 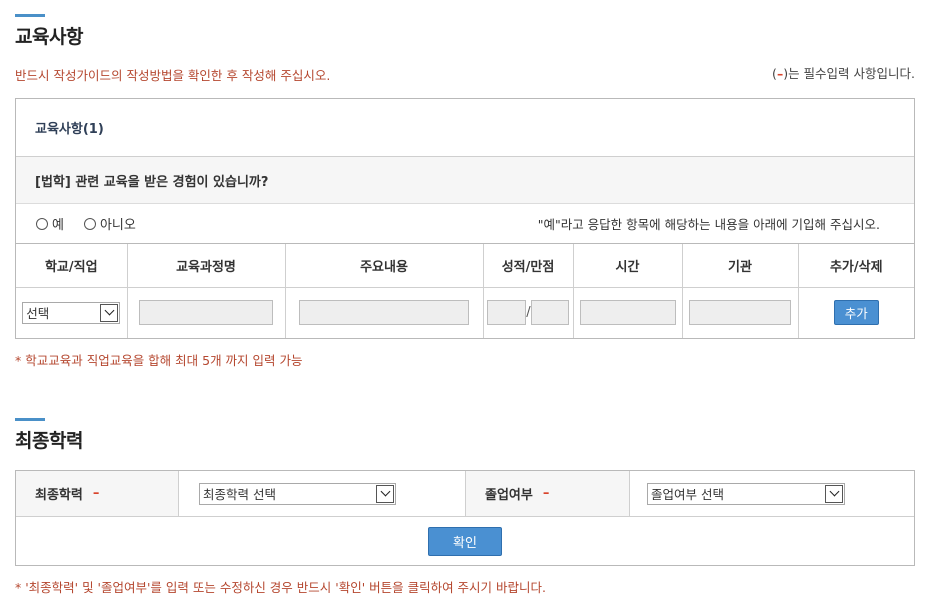 I want to click on table-header-row: 학교/직업 교육과정명 주요내용 성적/만점 시간 기관 추가/삭제, so click(x=465, y=266).